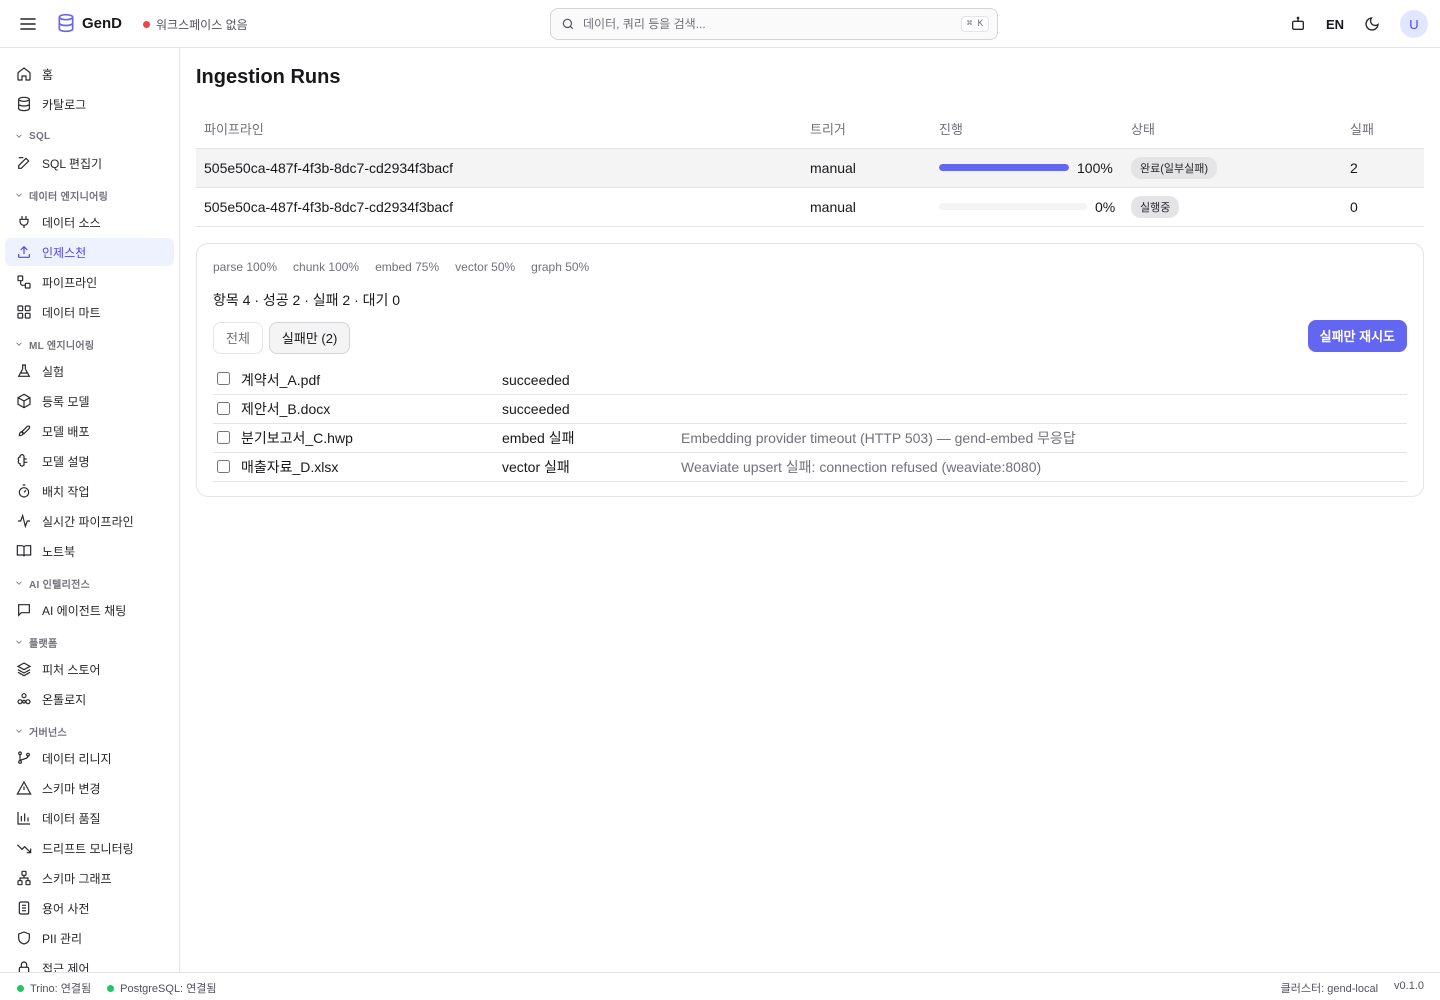 The height and width of the screenshot is (1000, 1440). What do you see at coordinates (202, 25) in the screenshot?
I see `workspace-status-label: 워크스페이스 없음` at bounding box center [202, 25].